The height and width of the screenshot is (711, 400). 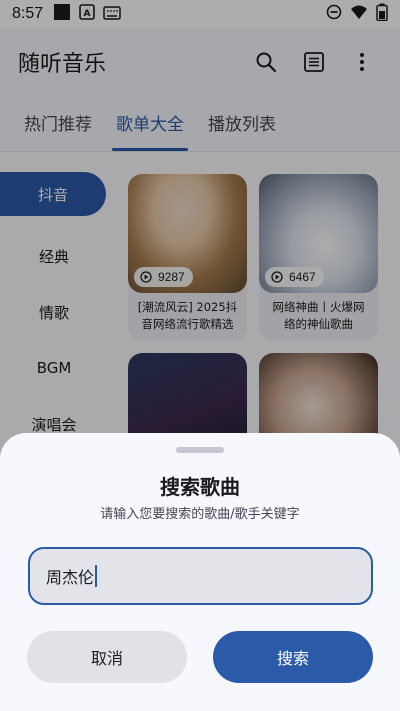 What do you see at coordinates (107, 657) in the screenshot?
I see `cancel-button: 取消` at bounding box center [107, 657].